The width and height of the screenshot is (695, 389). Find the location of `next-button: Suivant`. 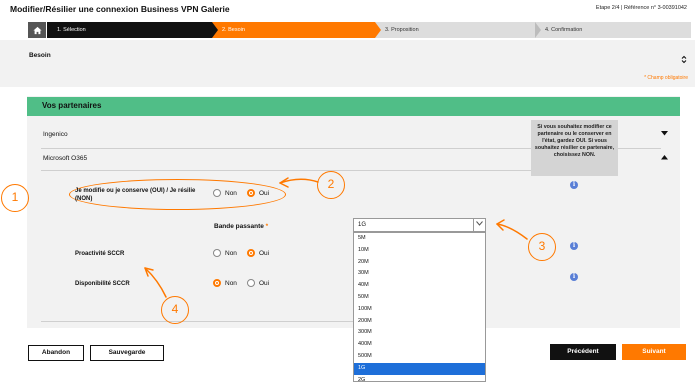

next-button: Suivant is located at coordinates (654, 352).